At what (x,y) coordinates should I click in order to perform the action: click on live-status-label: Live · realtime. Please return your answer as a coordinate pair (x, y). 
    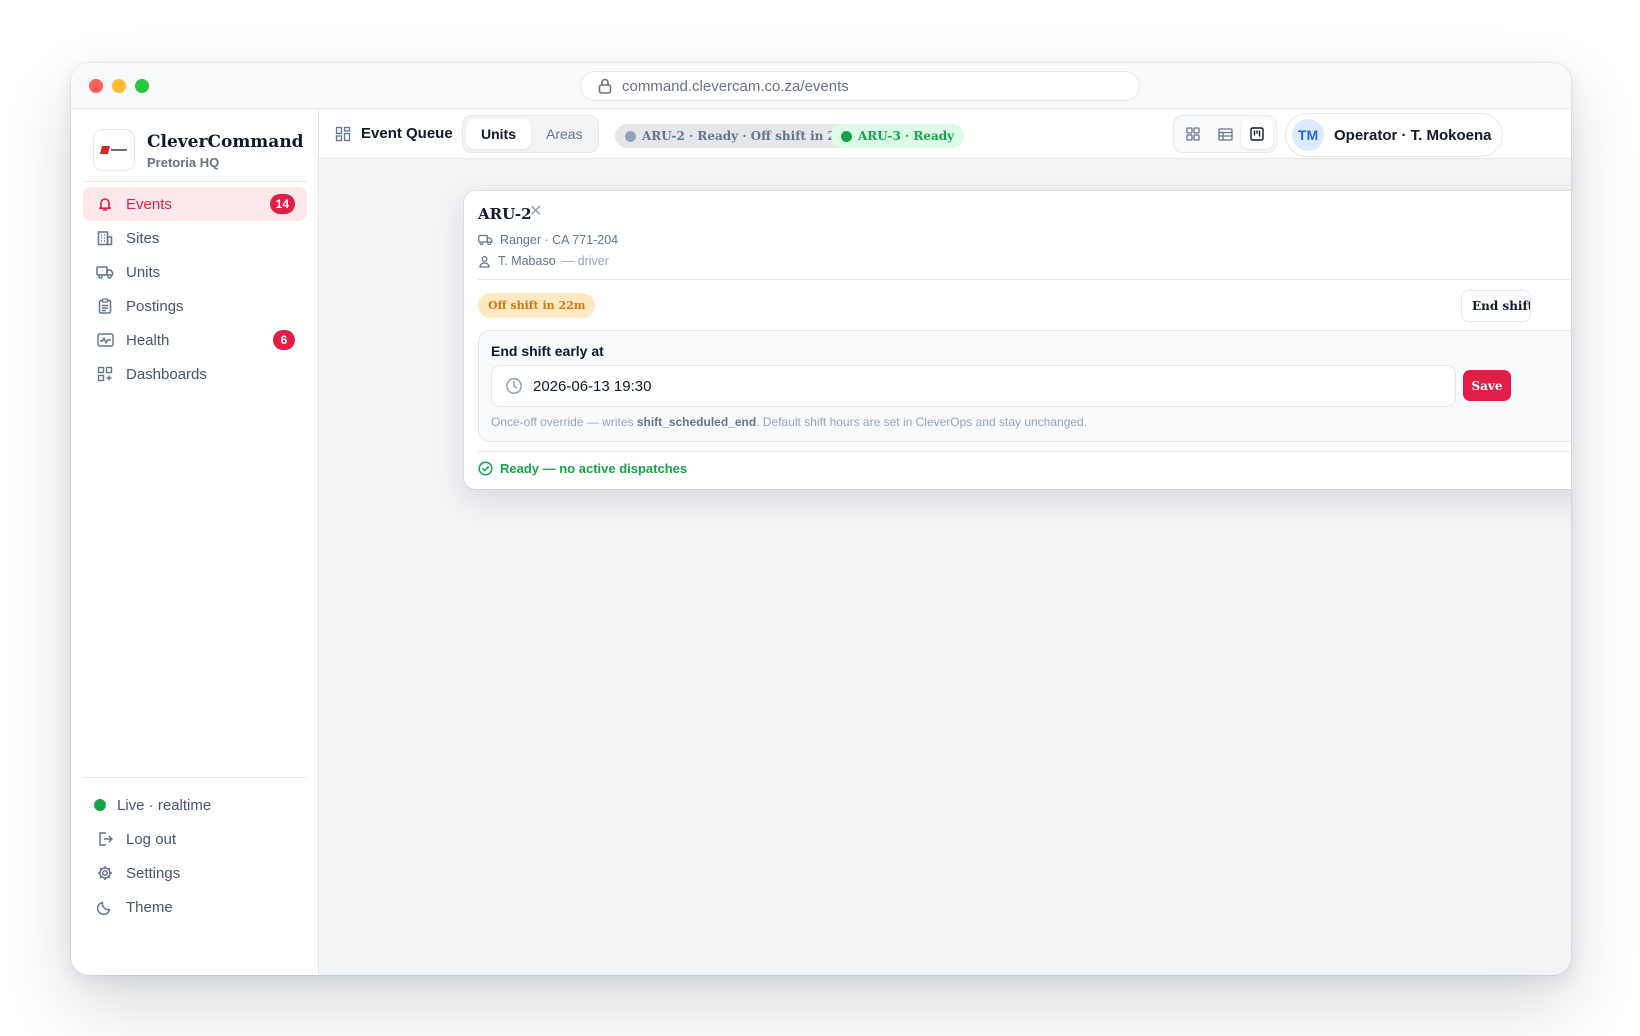
    Looking at the image, I should click on (164, 805).